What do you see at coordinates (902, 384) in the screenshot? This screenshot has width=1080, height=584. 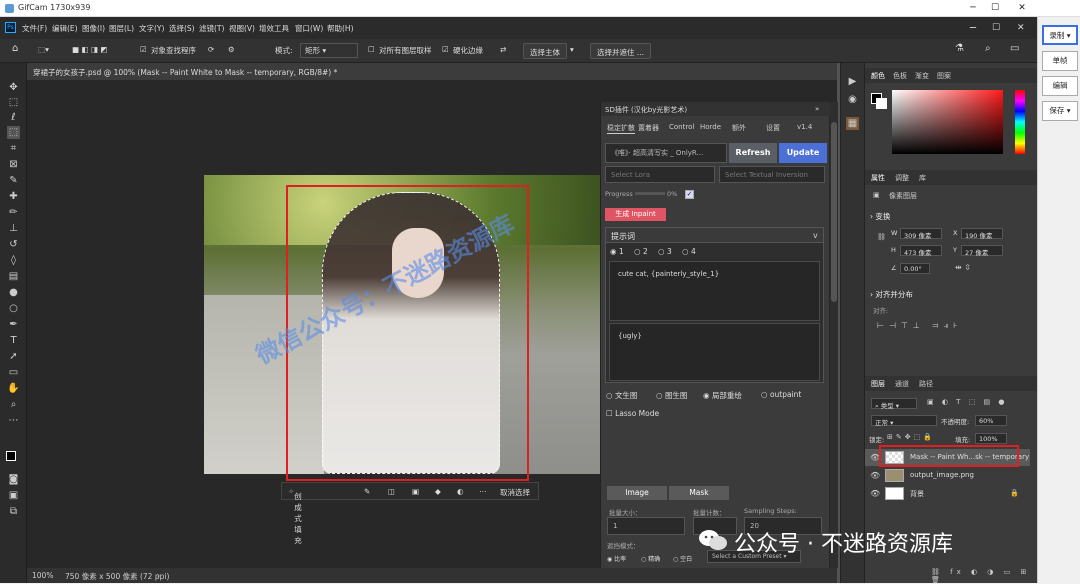 I see `tab-channels: 通道` at bounding box center [902, 384].